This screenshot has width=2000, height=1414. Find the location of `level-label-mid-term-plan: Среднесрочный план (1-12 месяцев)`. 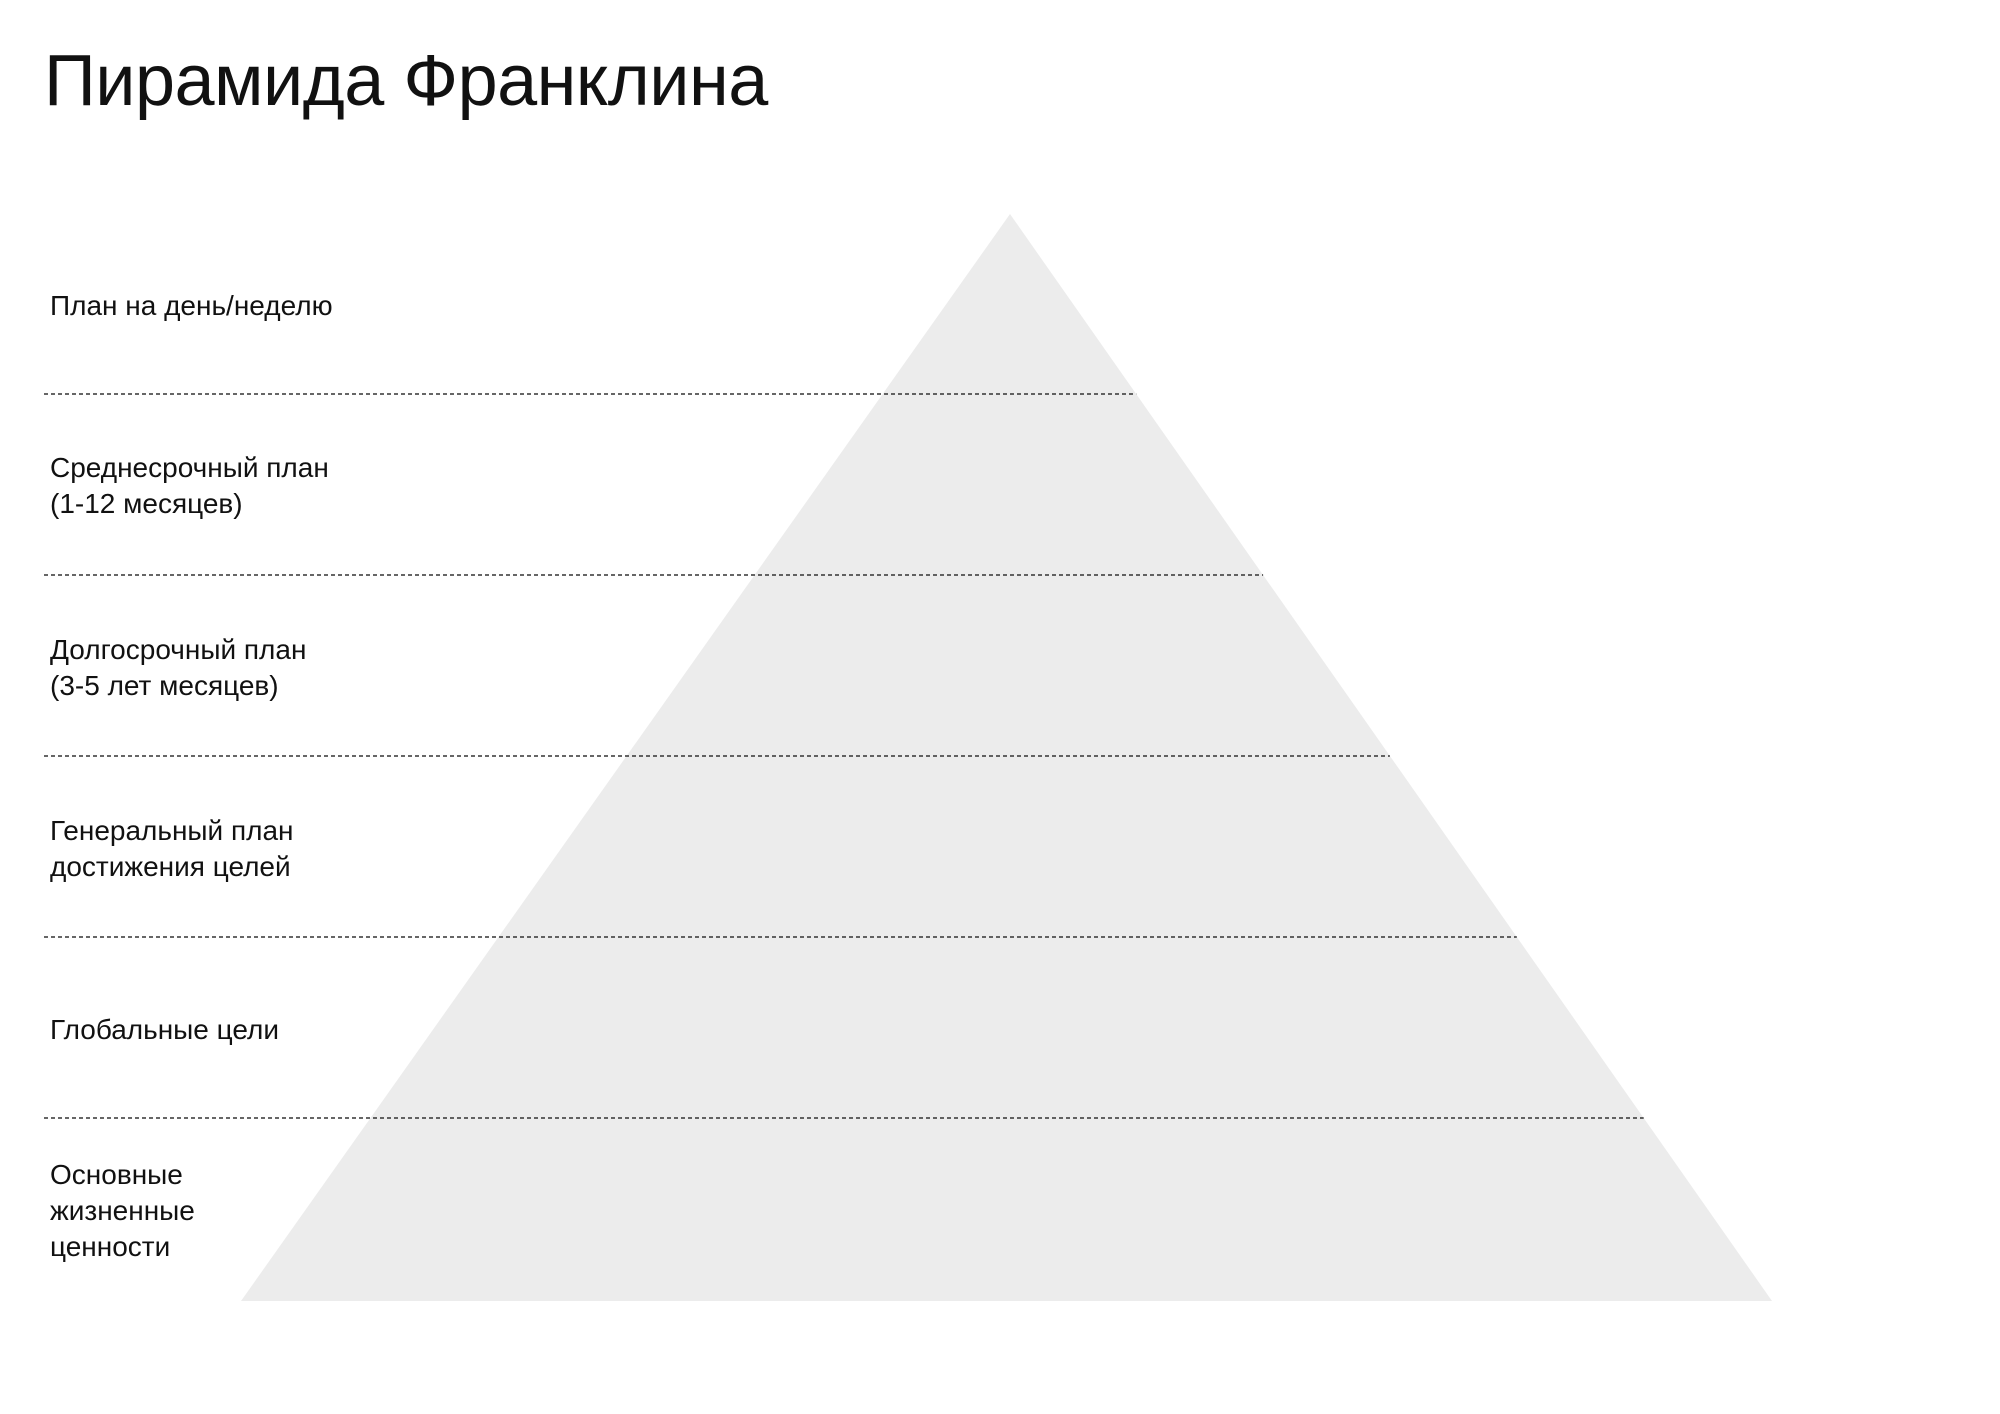

level-label-mid-term-plan: Среднесрочный план (1-12 месяцев) is located at coordinates (189, 485).